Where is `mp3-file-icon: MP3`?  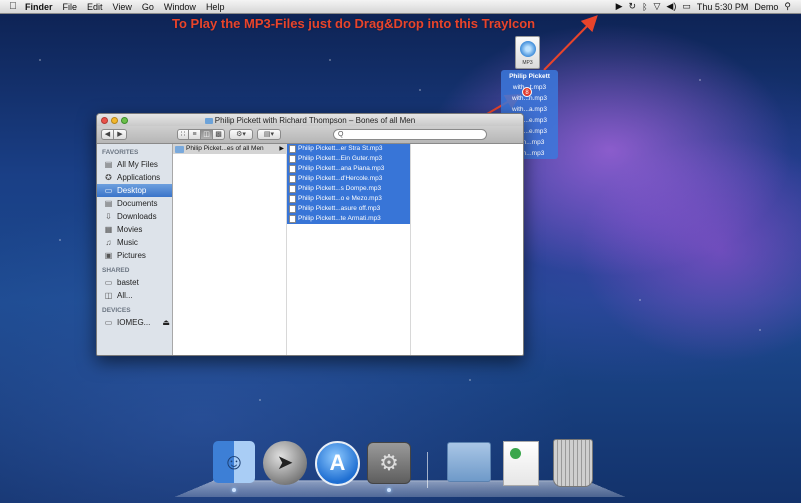
mp3-file-icon: MP3 is located at coordinates (527, 52).